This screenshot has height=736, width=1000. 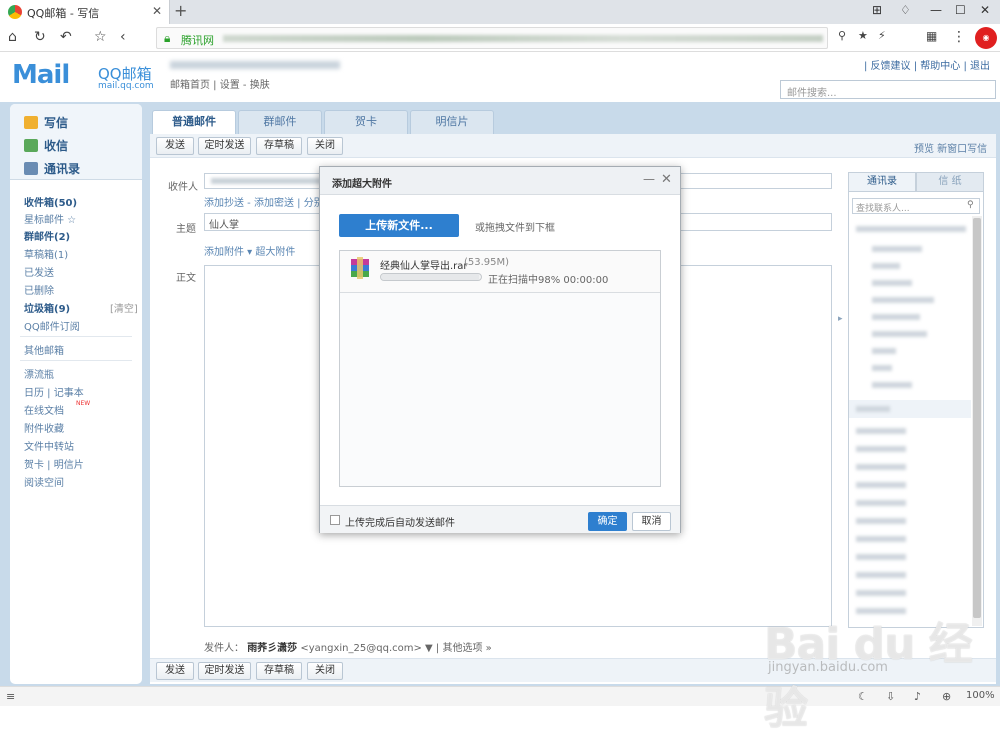 I want to click on browser-tab: QQ邮箱 - 写信 ✕, so click(x=85, y=12).